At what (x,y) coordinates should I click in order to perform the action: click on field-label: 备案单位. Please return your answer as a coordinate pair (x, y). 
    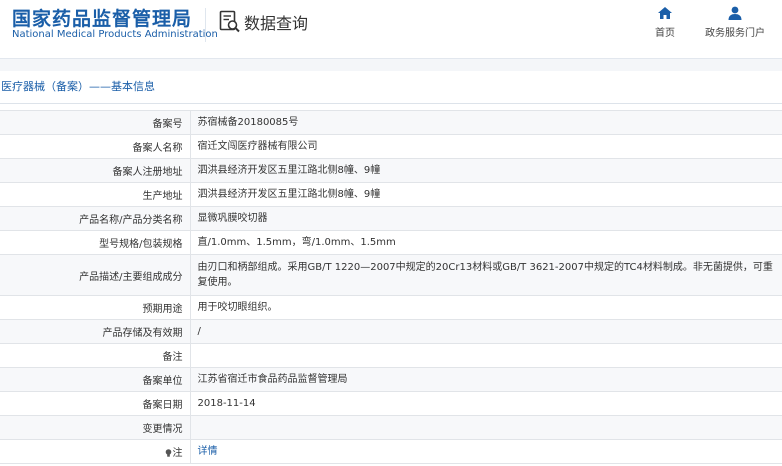
    Looking at the image, I should click on (95, 379).